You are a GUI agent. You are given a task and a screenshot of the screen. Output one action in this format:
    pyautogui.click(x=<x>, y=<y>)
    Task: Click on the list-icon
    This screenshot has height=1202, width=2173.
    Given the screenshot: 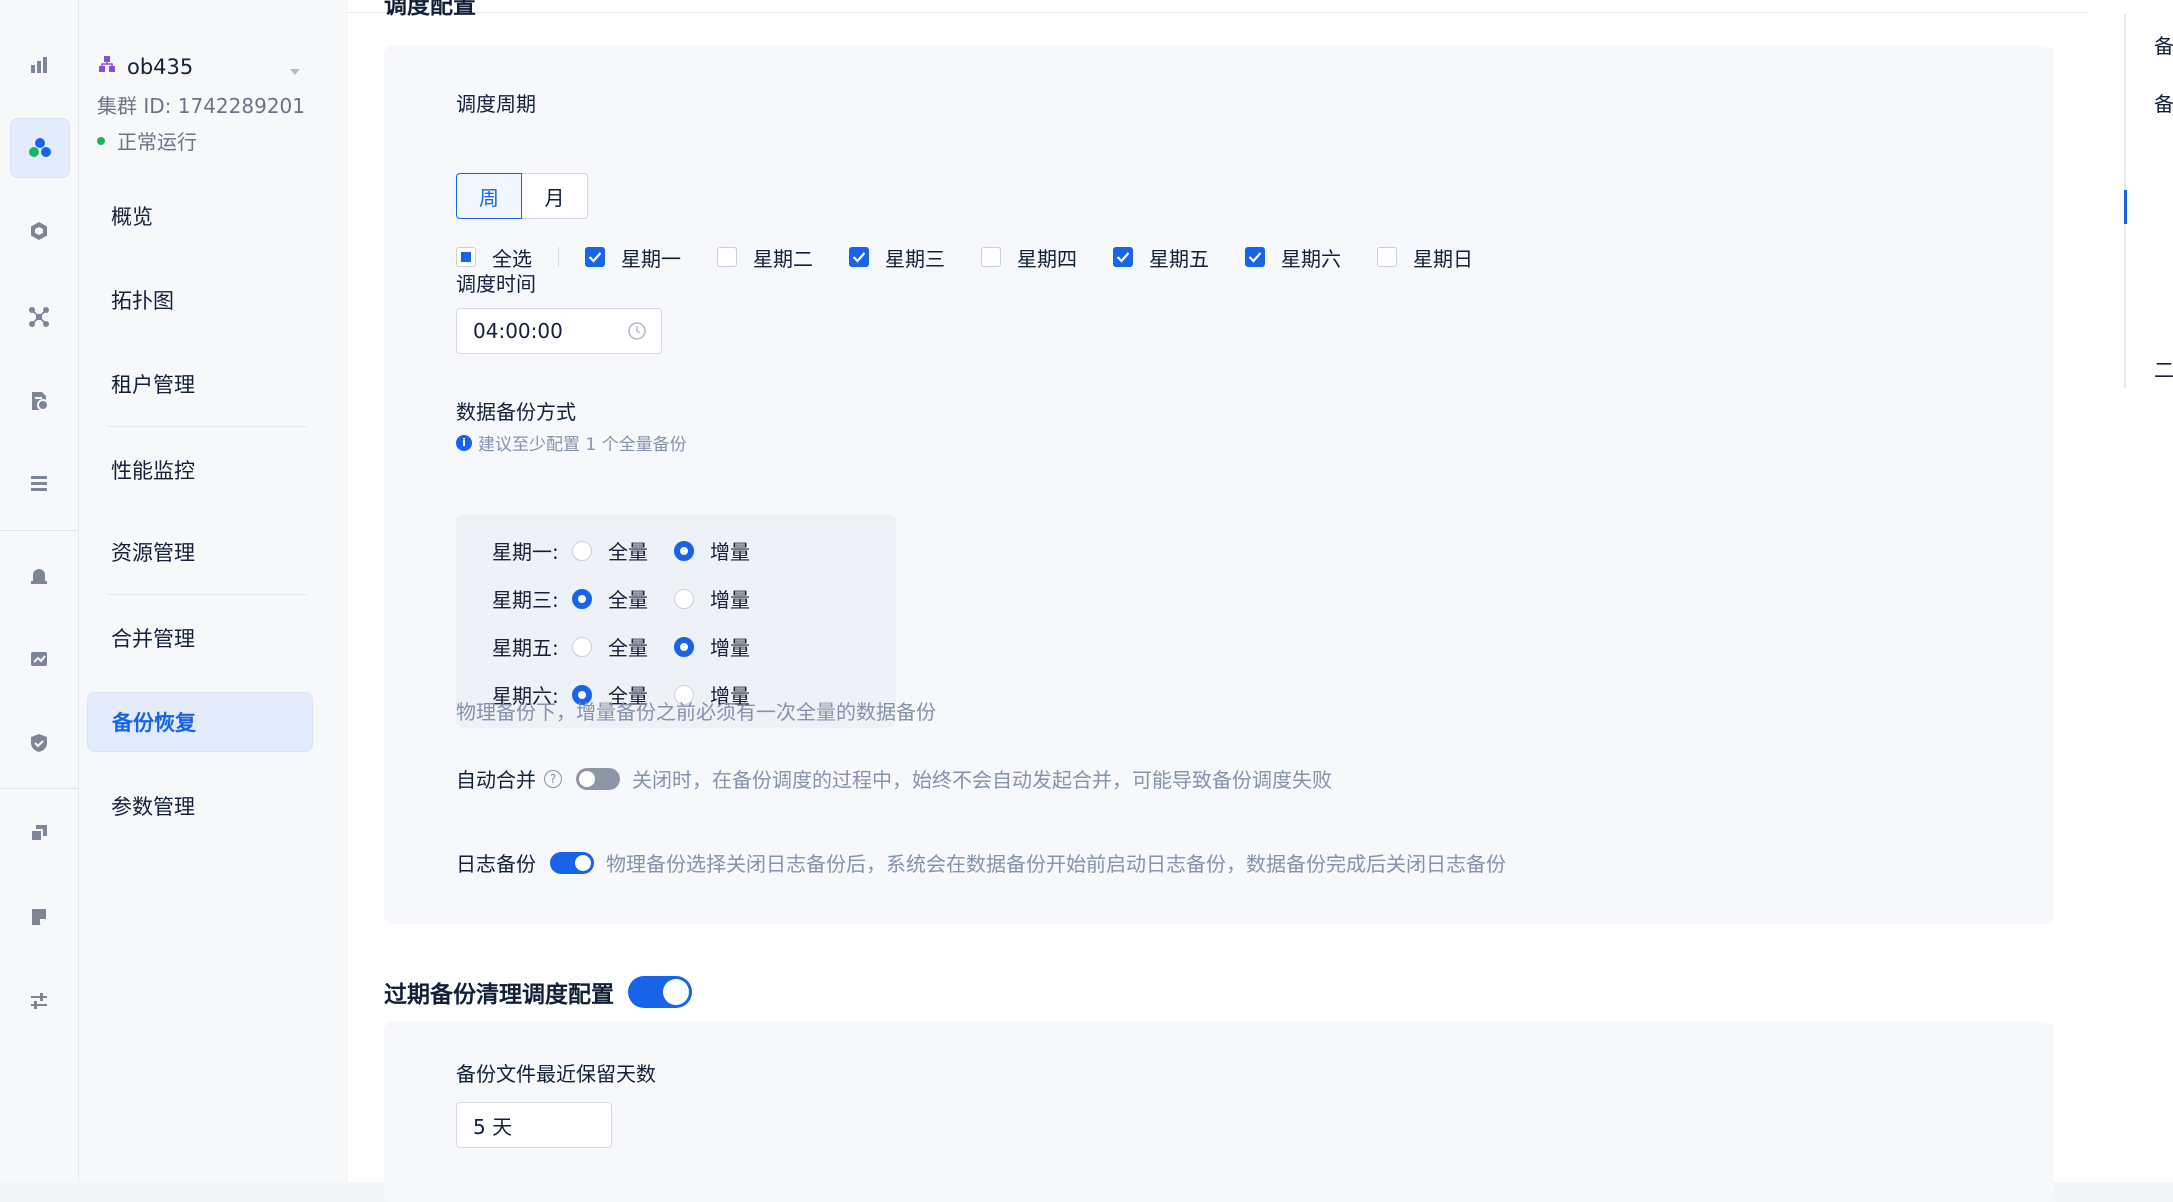 What is the action you would take?
    pyautogui.click(x=39, y=483)
    